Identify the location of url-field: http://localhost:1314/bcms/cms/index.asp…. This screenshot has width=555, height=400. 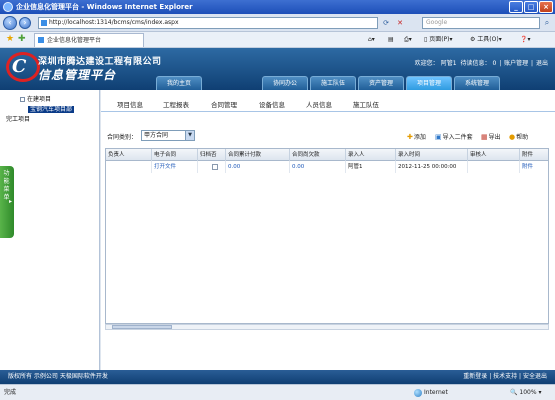
(208, 23).